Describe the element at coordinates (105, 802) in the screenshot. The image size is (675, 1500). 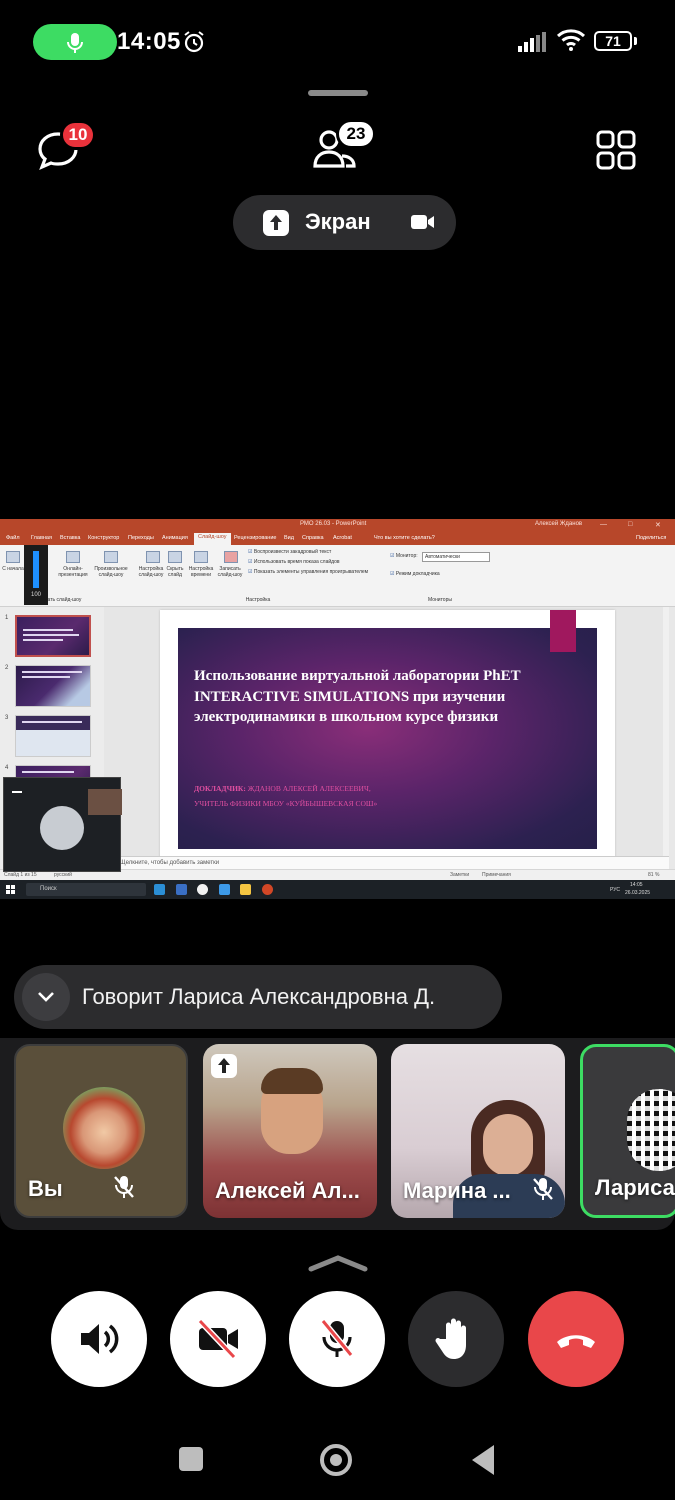
I see `presenter-camera-pip` at that location.